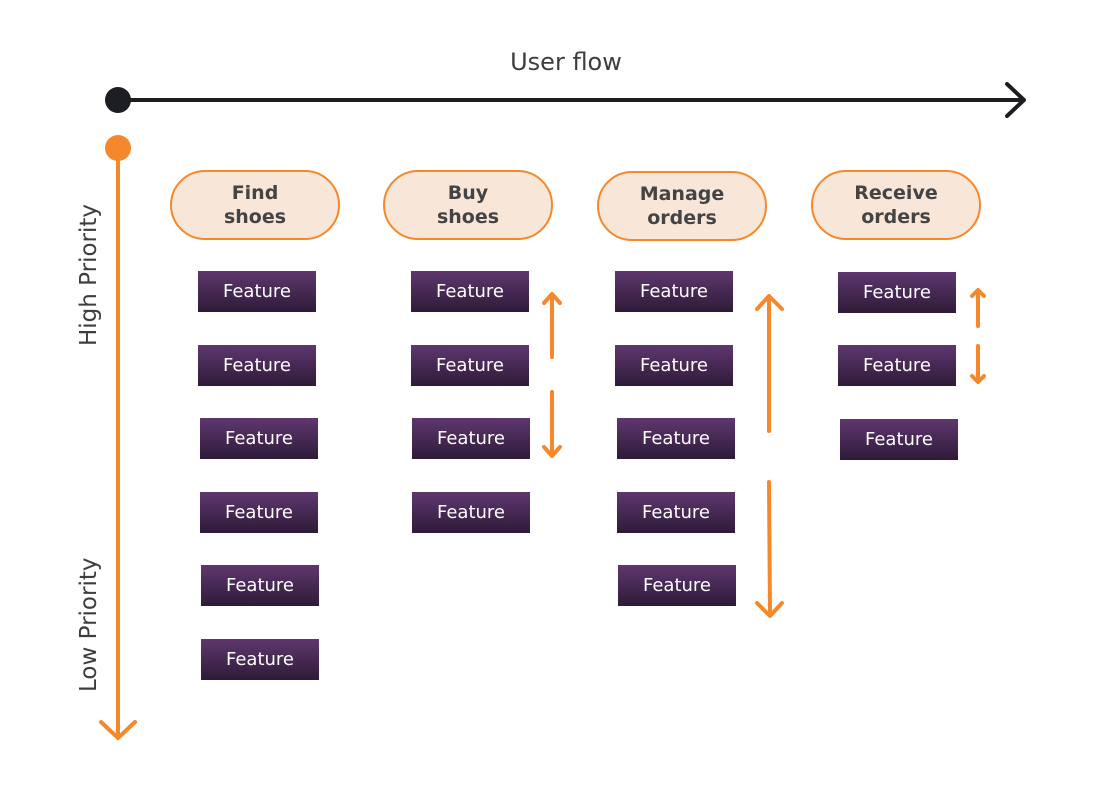 The width and height of the screenshot is (1100, 788). What do you see at coordinates (896, 205) in the screenshot?
I see `activity-receive-orders: Receive orders` at bounding box center [896, 205].